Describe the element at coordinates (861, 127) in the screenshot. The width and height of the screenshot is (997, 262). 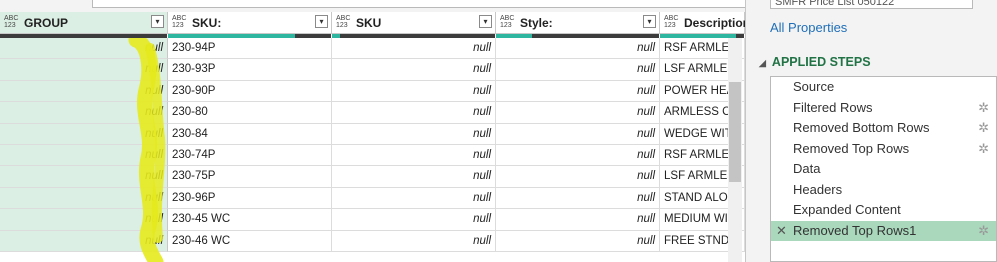
I see `applied-step-label: Removed Bottom Rows` at that location.